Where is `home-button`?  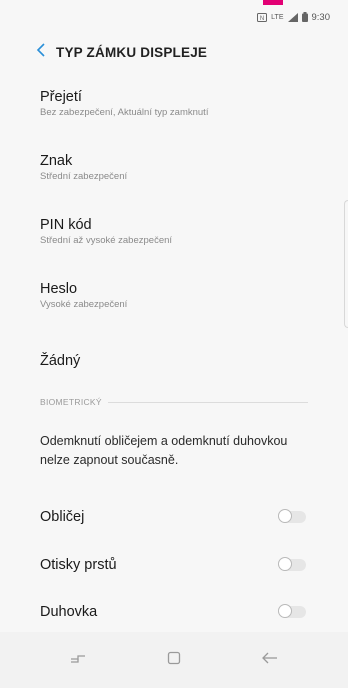
home-button is located at coordinates (174, 660).